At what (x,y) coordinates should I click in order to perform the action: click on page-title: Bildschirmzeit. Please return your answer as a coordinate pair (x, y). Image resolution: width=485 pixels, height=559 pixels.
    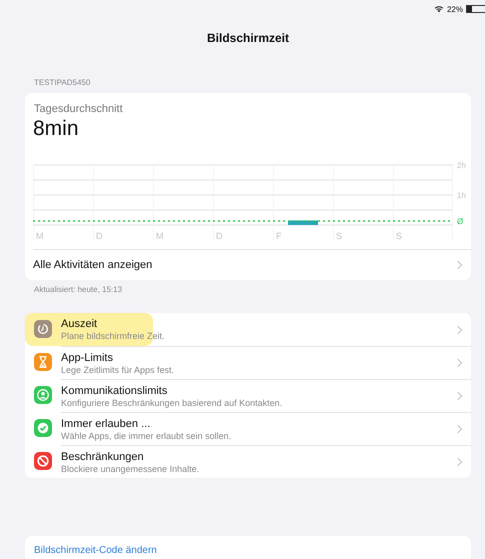
    Looking at the image, I should click on (248, 38).